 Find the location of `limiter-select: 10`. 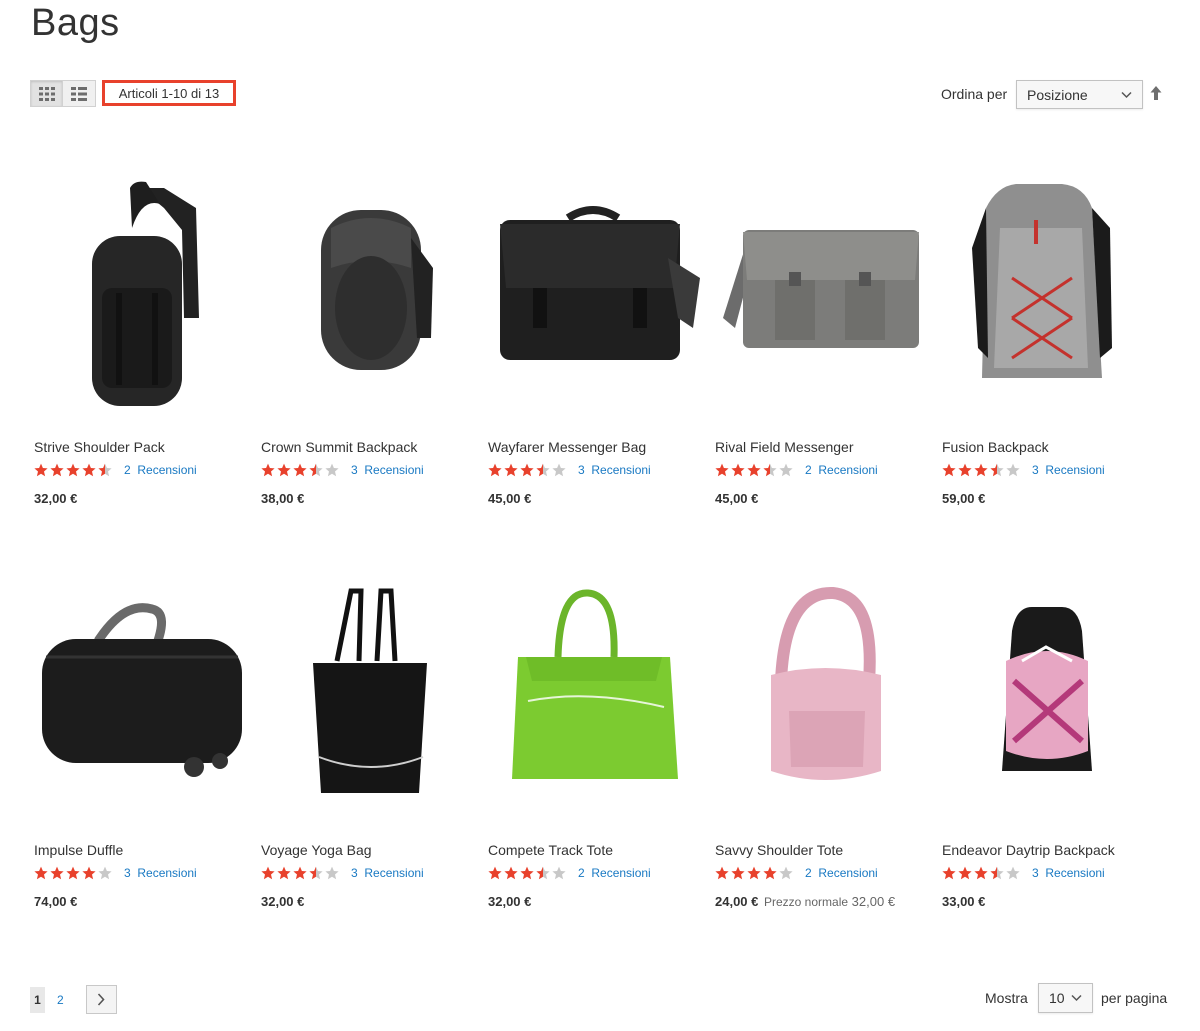

limiter-select: 10 is located at coordinates (1065, 998).